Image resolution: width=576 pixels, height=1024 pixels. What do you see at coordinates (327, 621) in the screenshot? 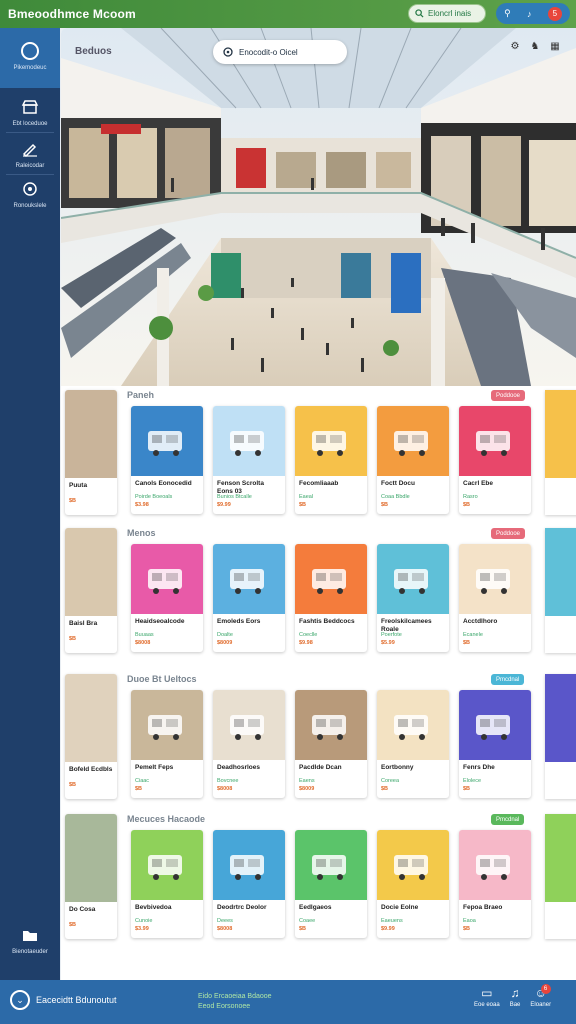
I see `product-name: Fashtis Beddcocs` at bounding box center [327, 621].